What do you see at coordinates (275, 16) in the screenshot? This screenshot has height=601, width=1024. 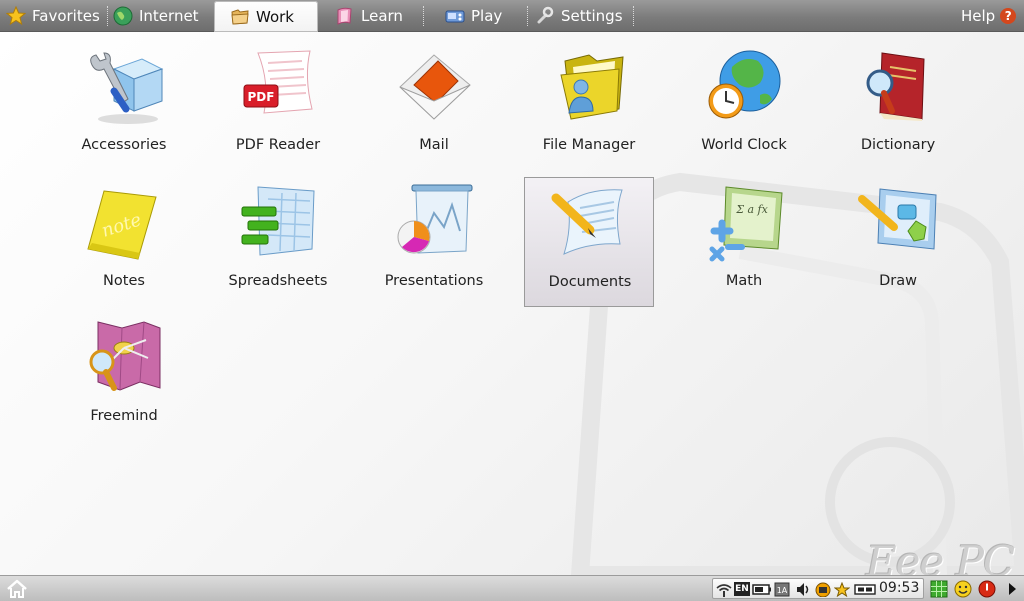 I see `tab-label: Work` at bounding box center [275, 16].